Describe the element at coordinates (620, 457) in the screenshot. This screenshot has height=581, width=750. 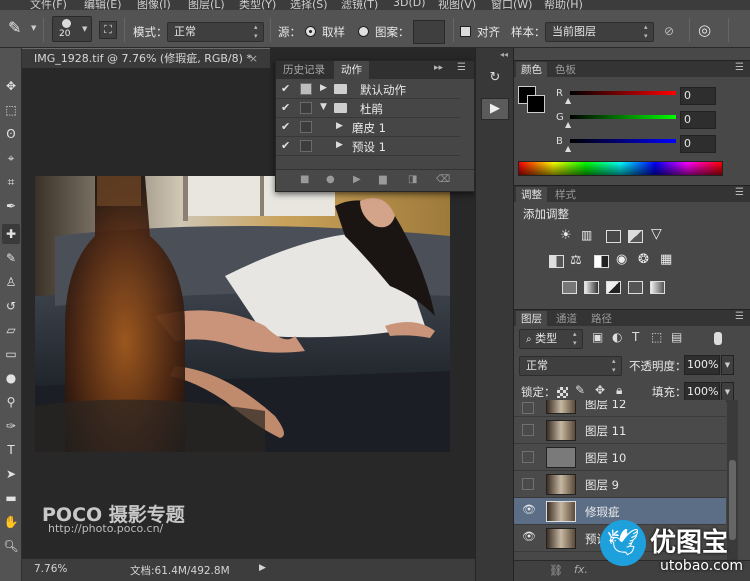
I see `layer-row: 图层 10` at that location.